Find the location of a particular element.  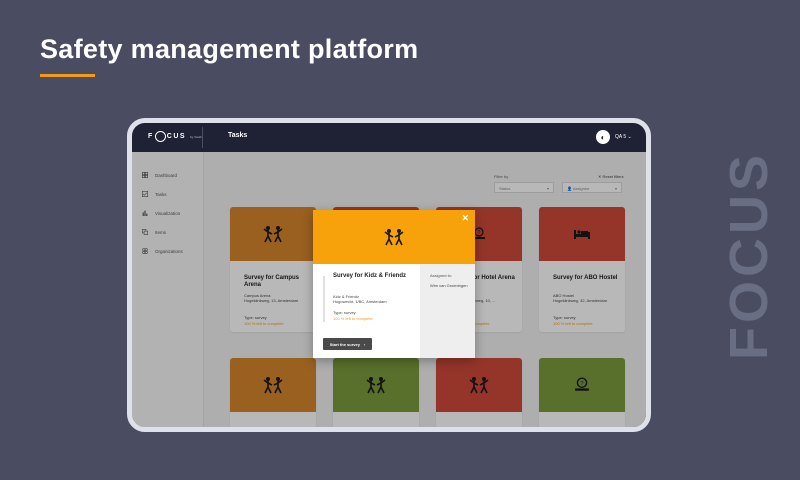

logo-sub: by Vouth is located at coordinates (196, 136).